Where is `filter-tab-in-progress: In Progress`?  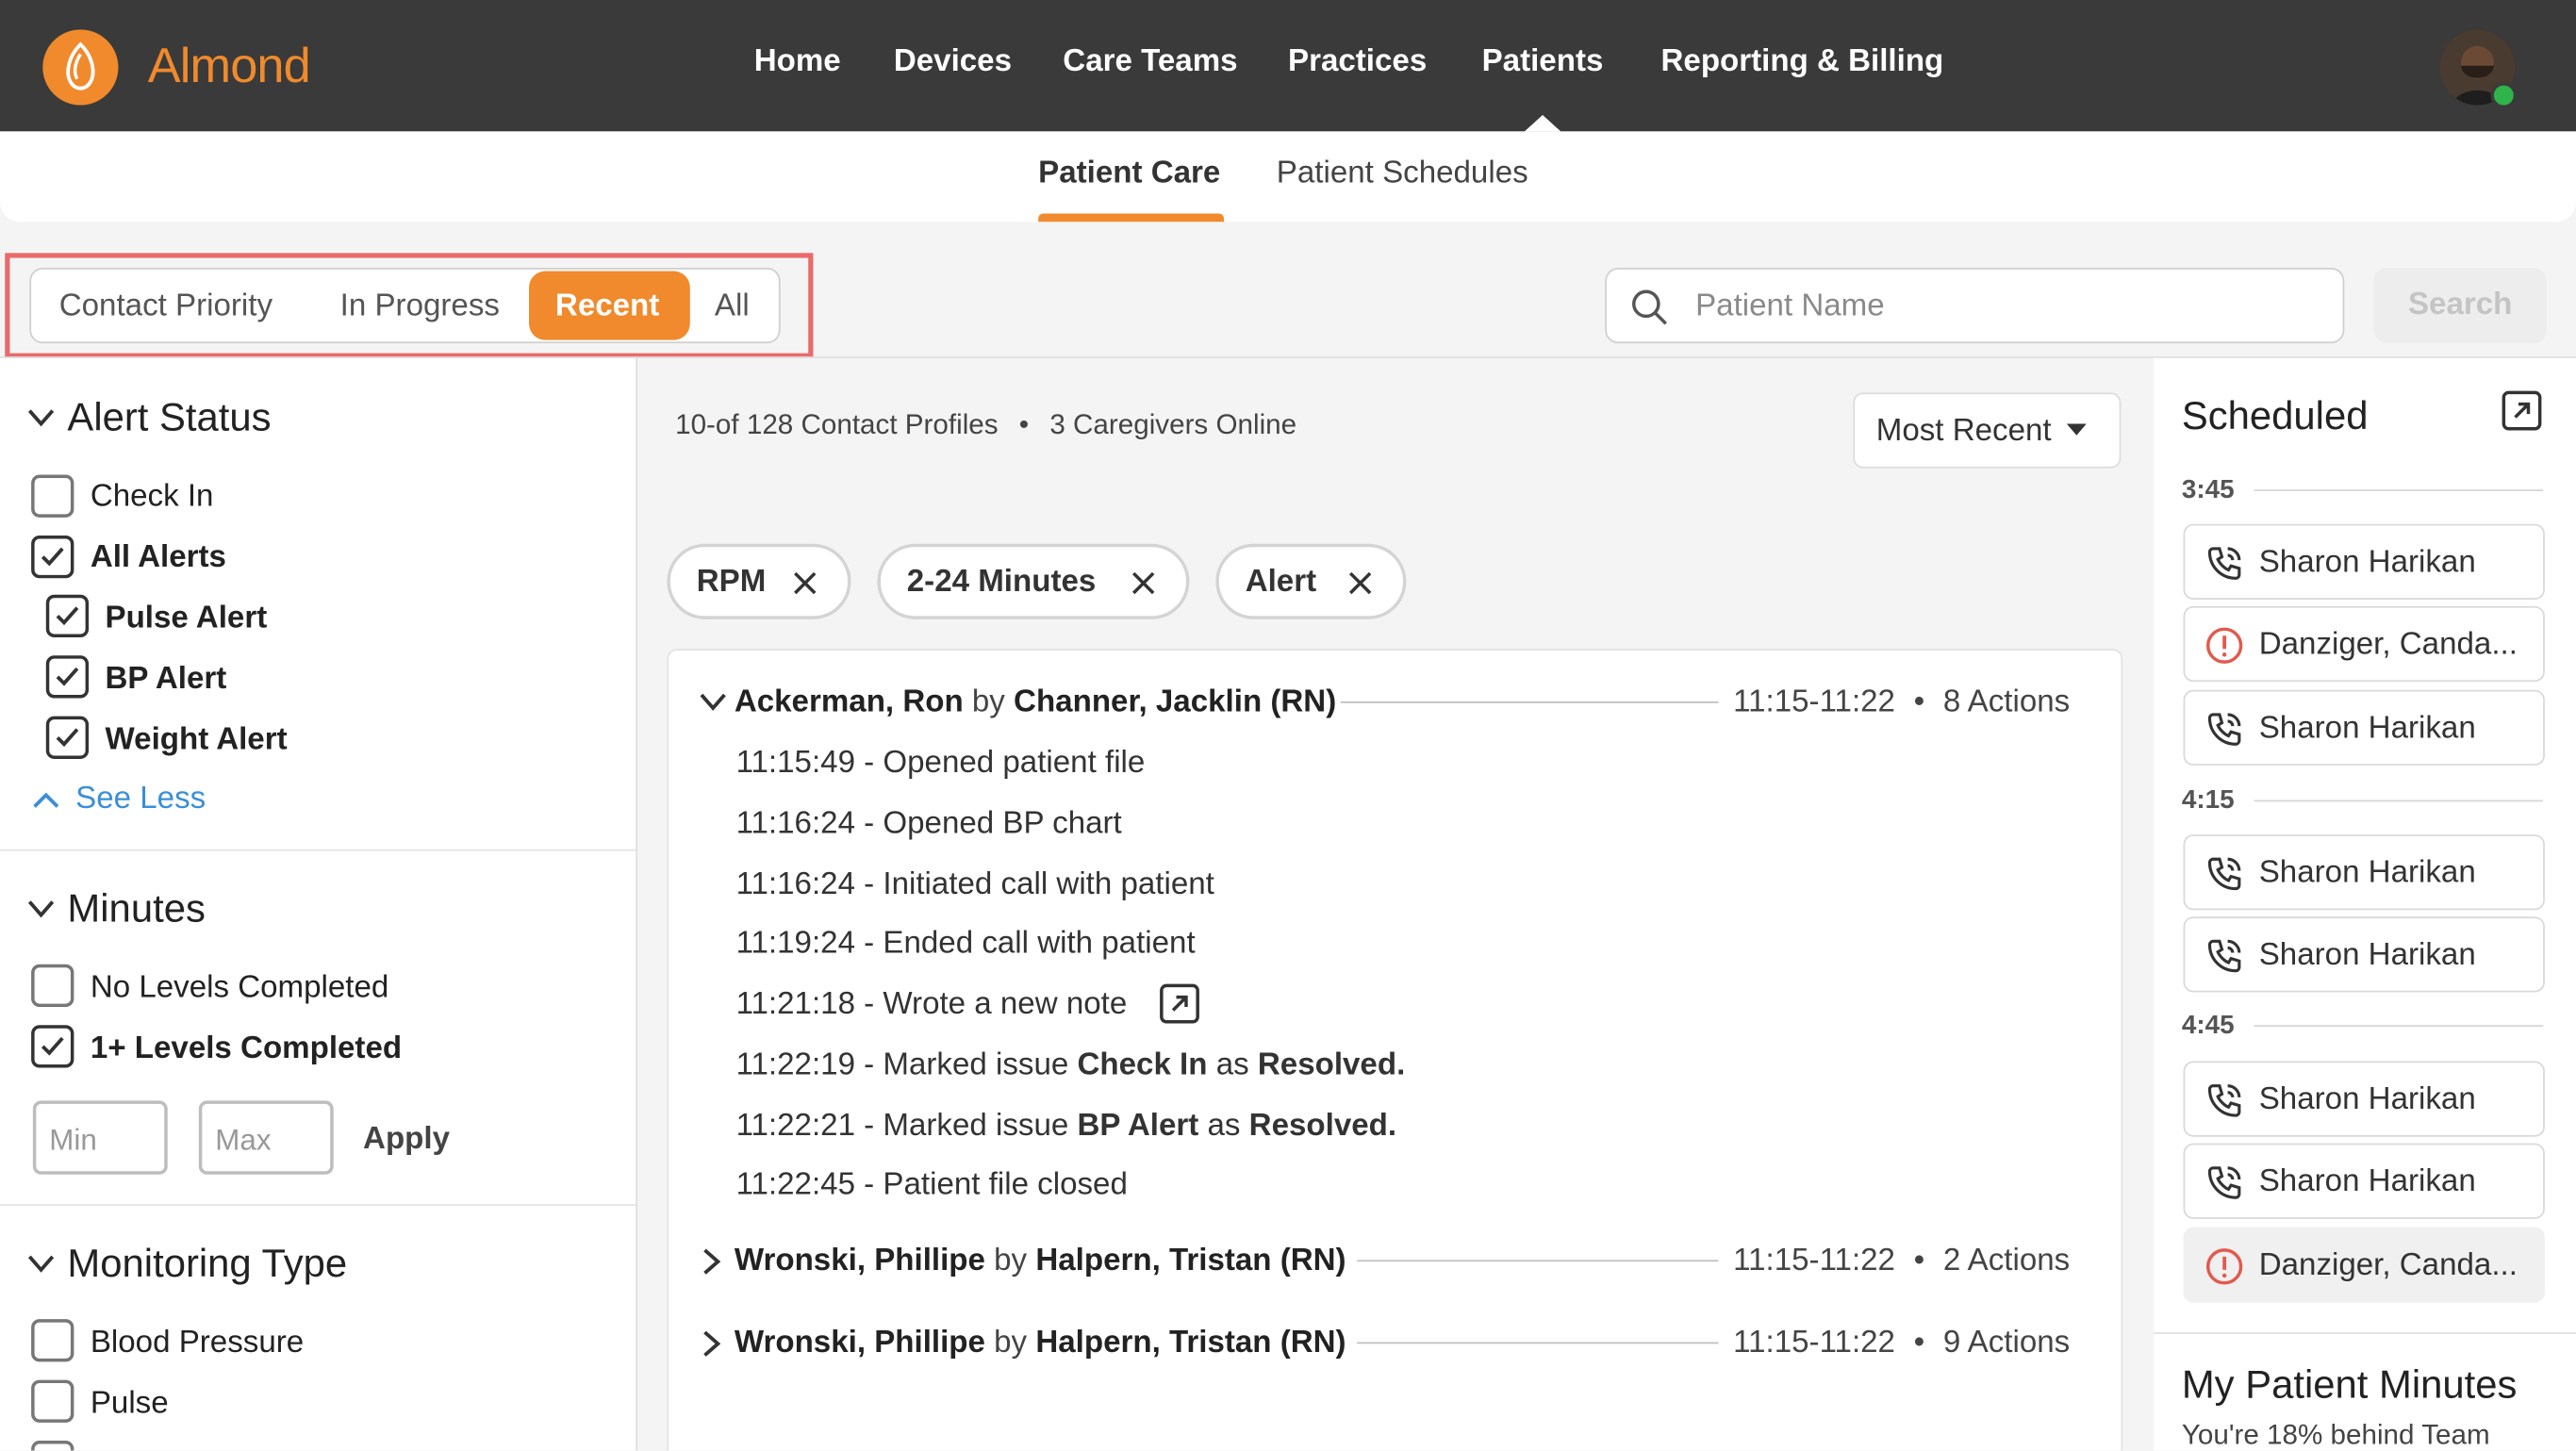 filter-tab-in-progress: In Progress is located at coordinates (420, 307).